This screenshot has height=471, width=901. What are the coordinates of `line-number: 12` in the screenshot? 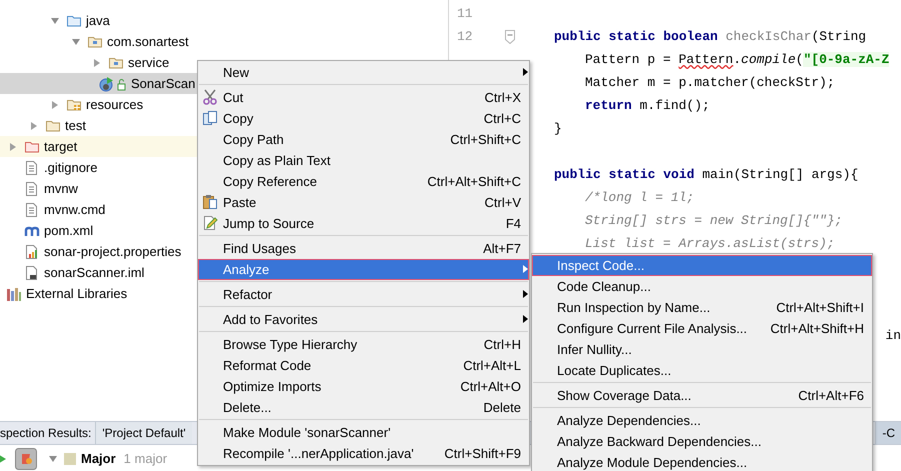 It's located at (465, 36).